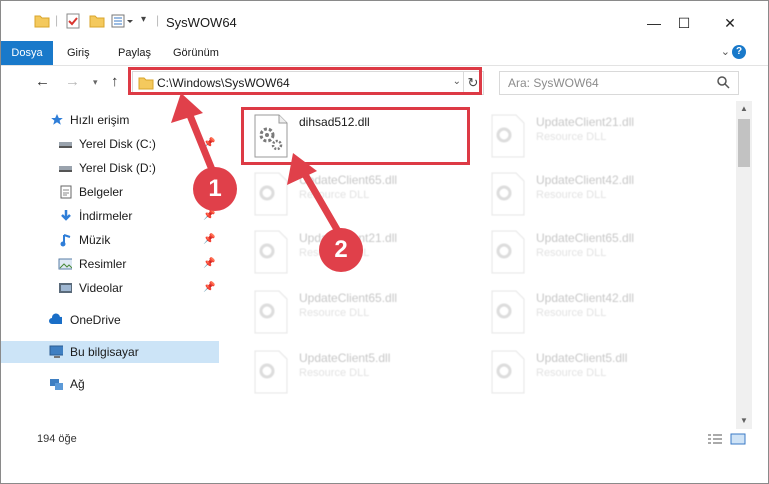 Image resolution: width=769 pixels, height=484 pixels. Describe the element at coordinates (215, 189) in the screenshot. I see `step-1-badge: 1` at that location.